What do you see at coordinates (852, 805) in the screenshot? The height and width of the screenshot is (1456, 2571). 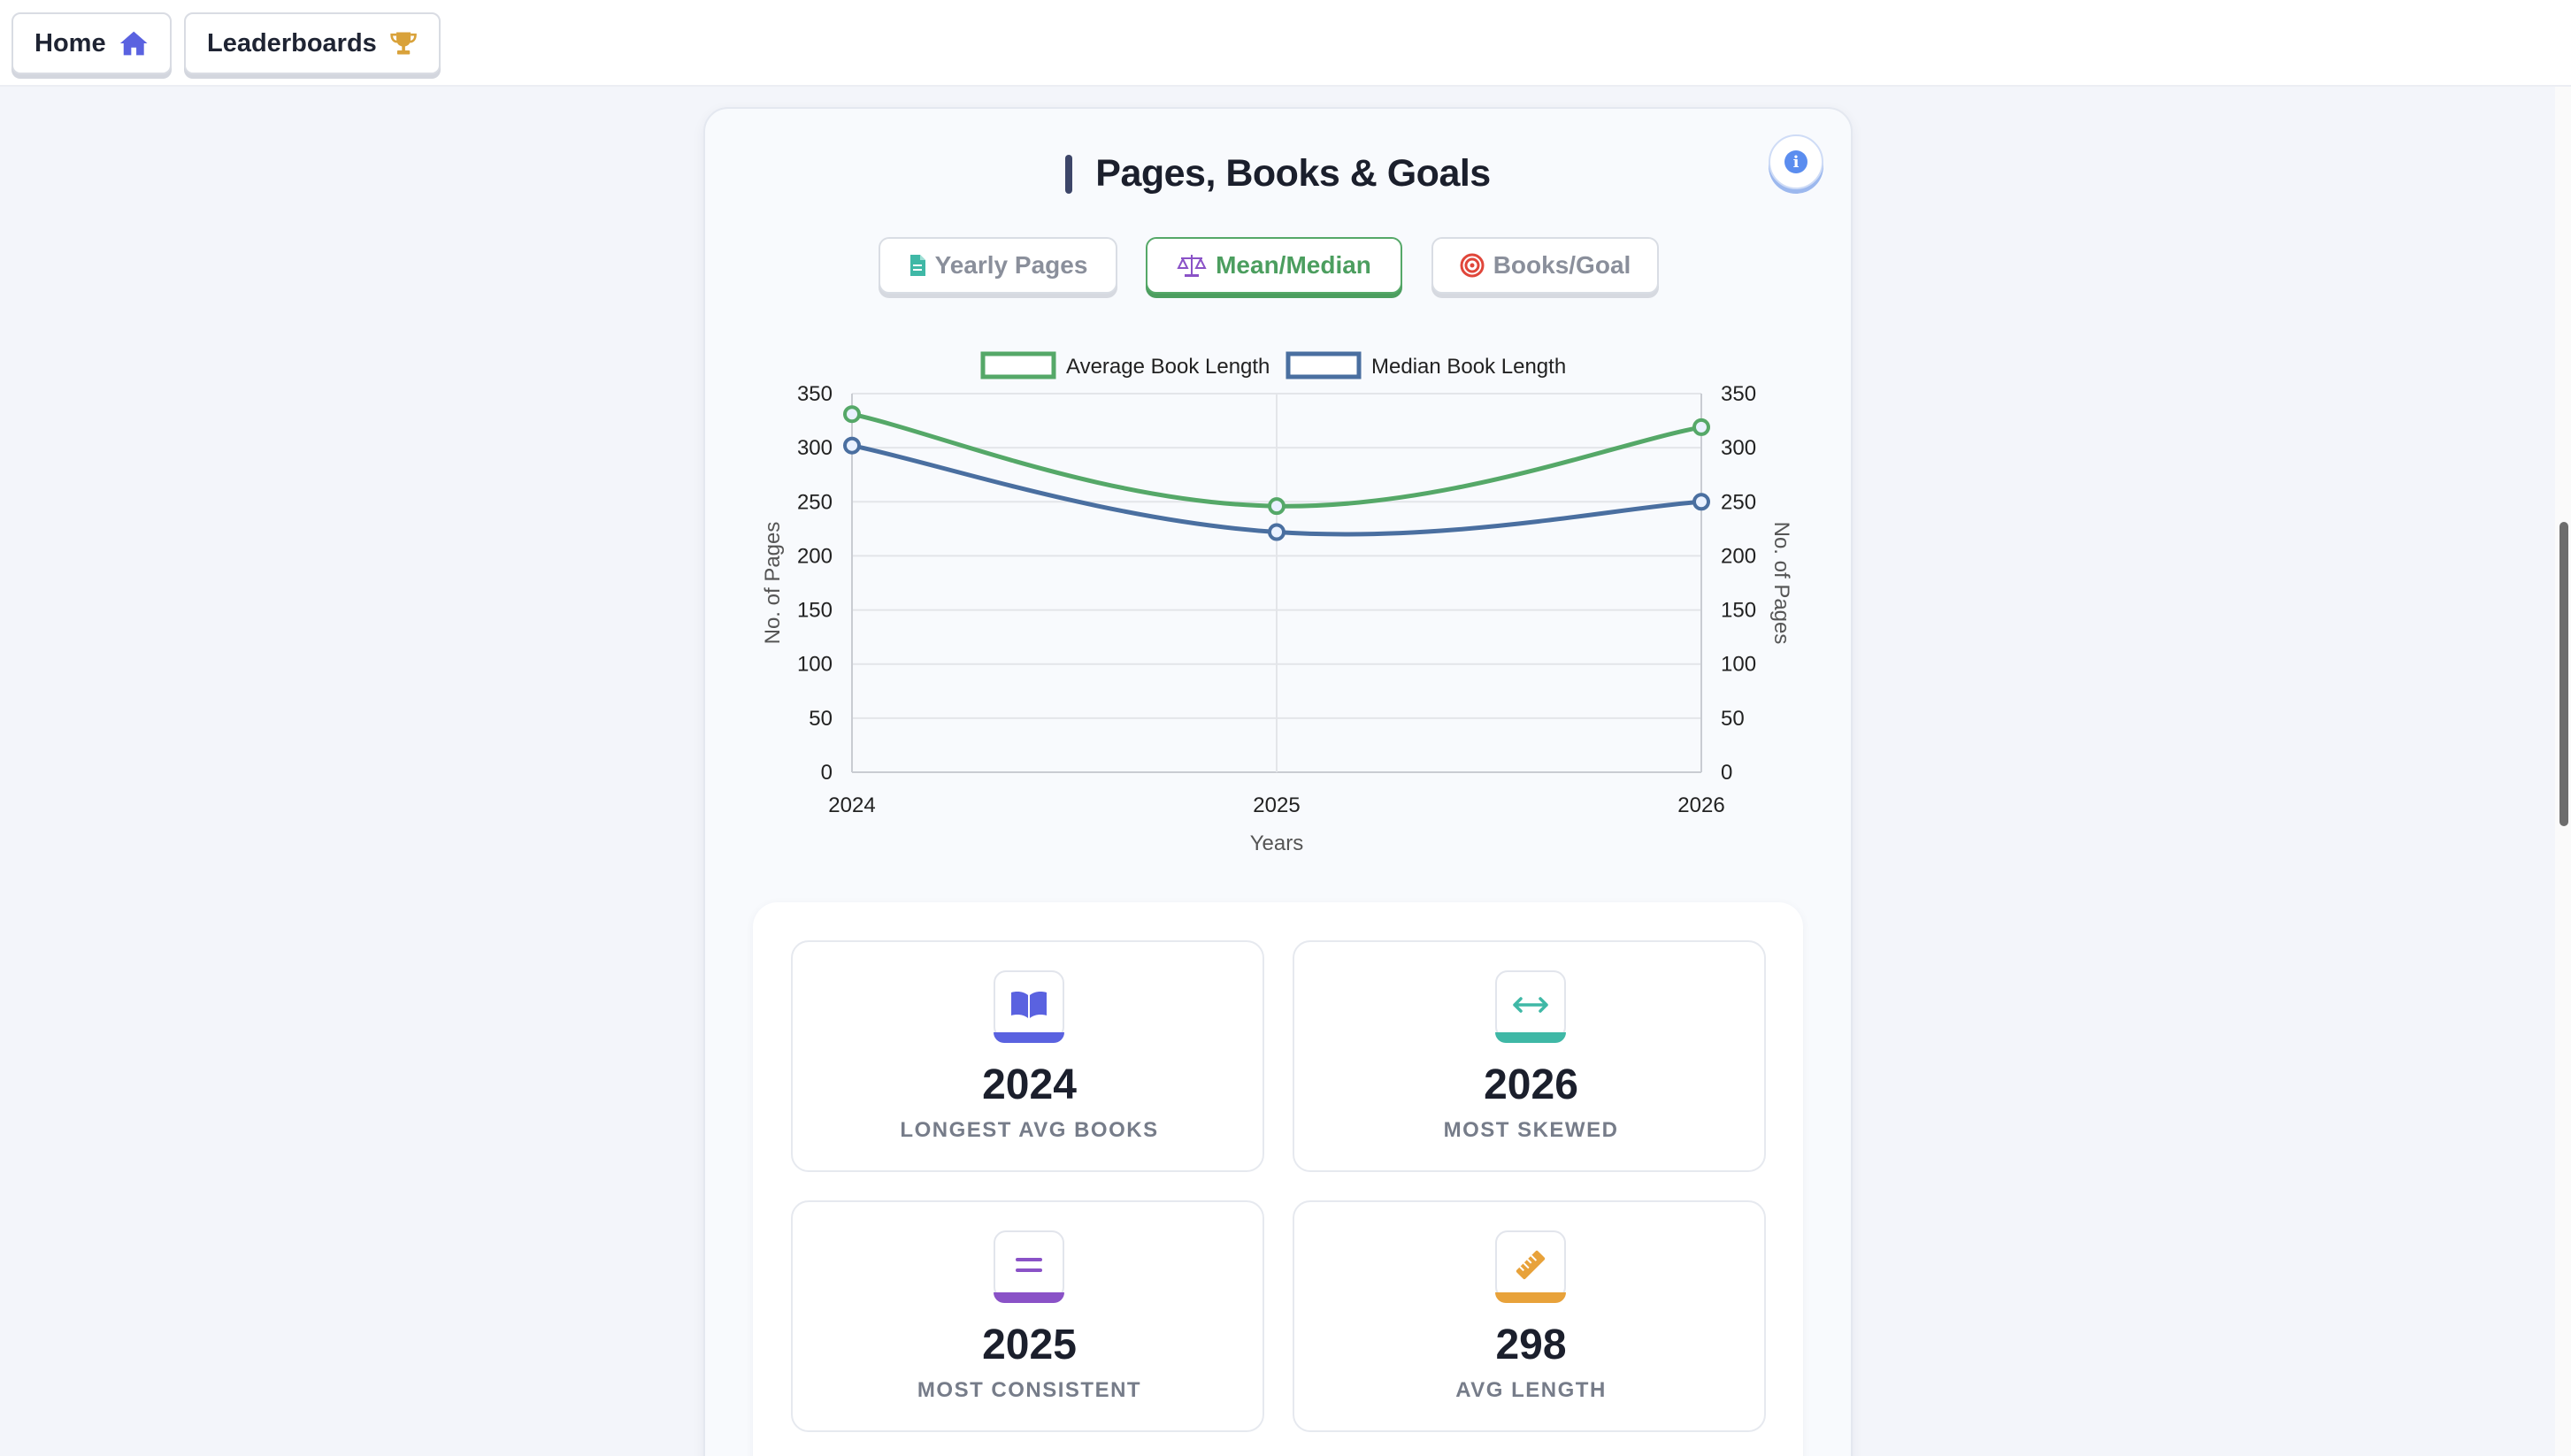 I see `x-tick-label: 2024` at bounding box center [852, 805].